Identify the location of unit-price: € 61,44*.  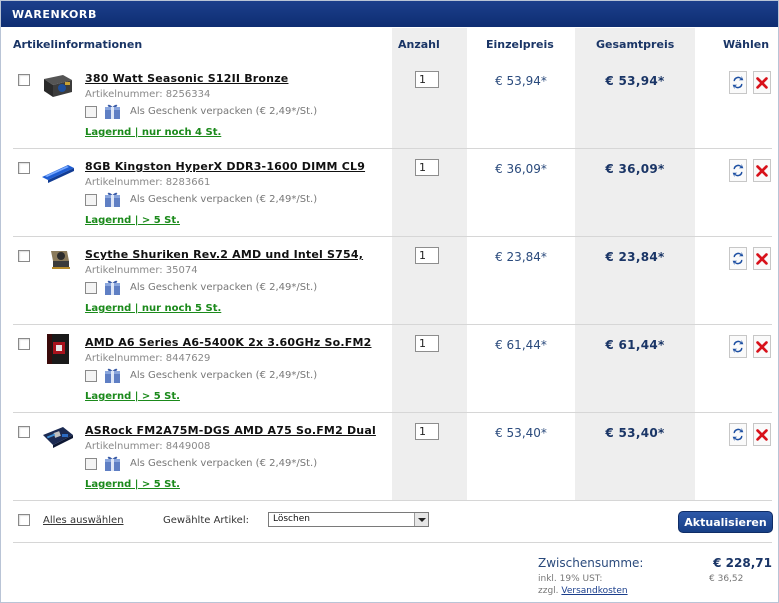
(521, 345).